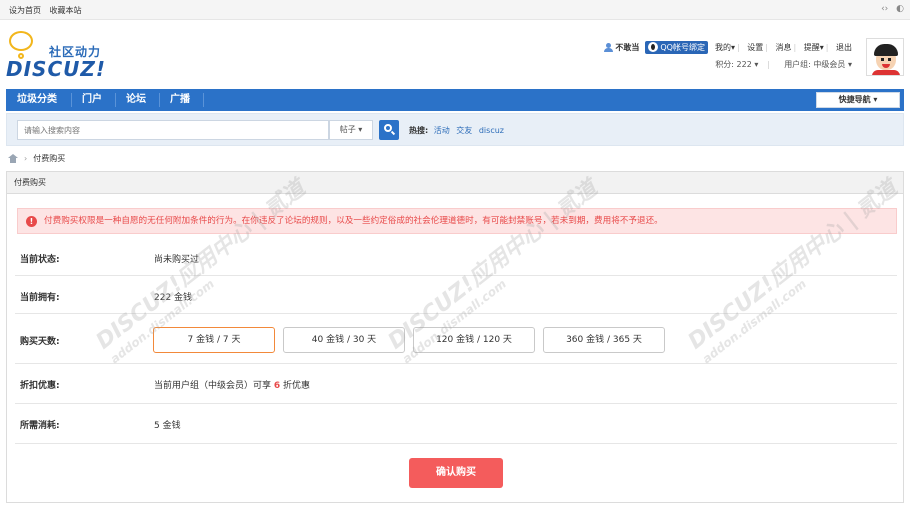 Image resolution: width=910 pixels, height=512 pixels. What do you see at coordinates (61, 56) in the screenshot?
I see `site-logo: 社区动力 DISCUZ!` at bounding box center [61, 56].